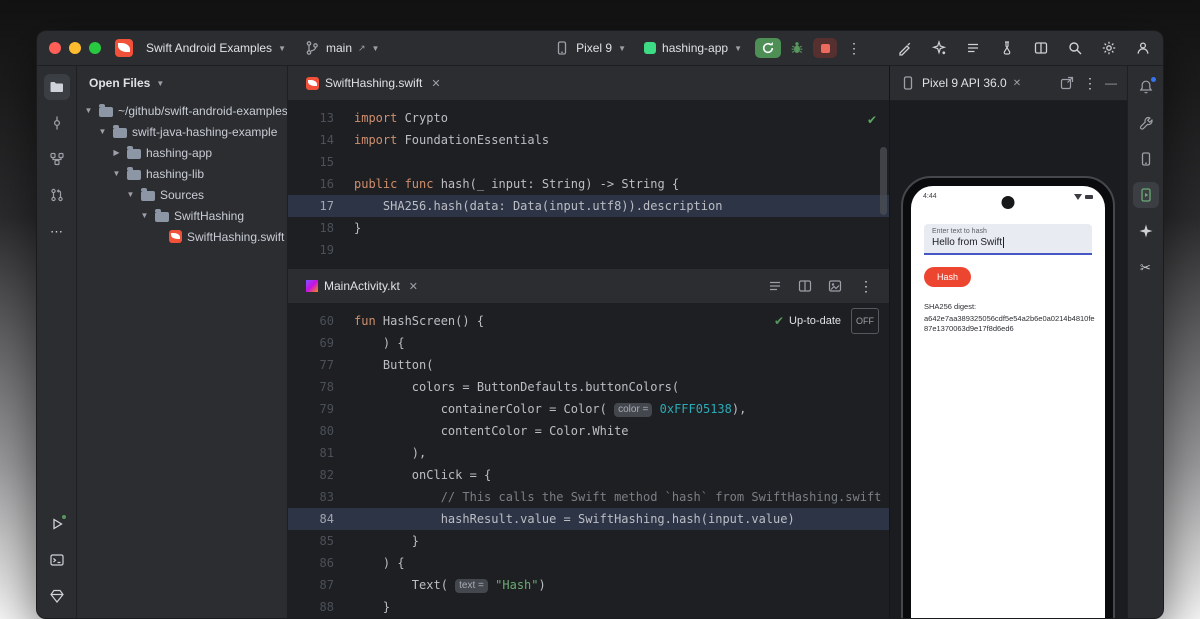 This screenshot has width=1200, height=619. I want to click on code-line: 86 ) {, so click(588, 563).